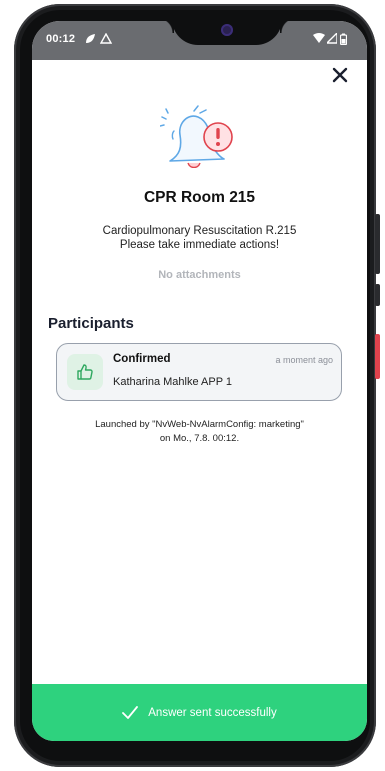  I want to click on attachments-placeholder: No attachments, so click(199, 275).